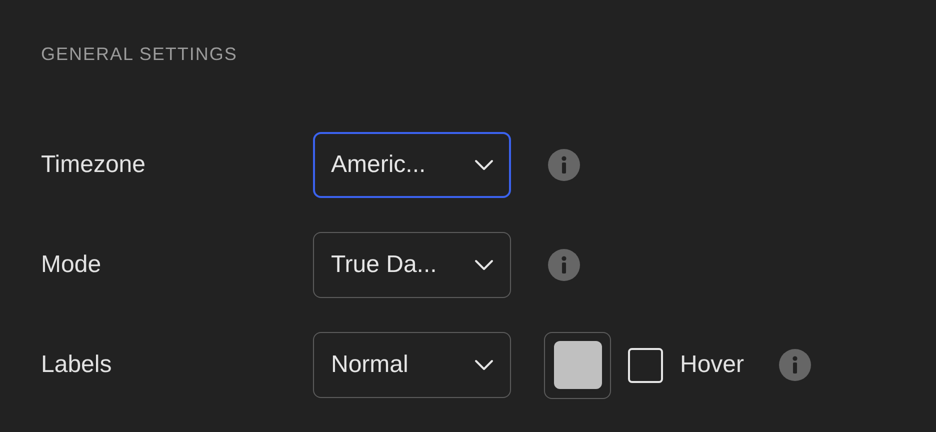 This screenshot has height=432, width=936. I want to click on setting-label: Mode, so click(71, 265).